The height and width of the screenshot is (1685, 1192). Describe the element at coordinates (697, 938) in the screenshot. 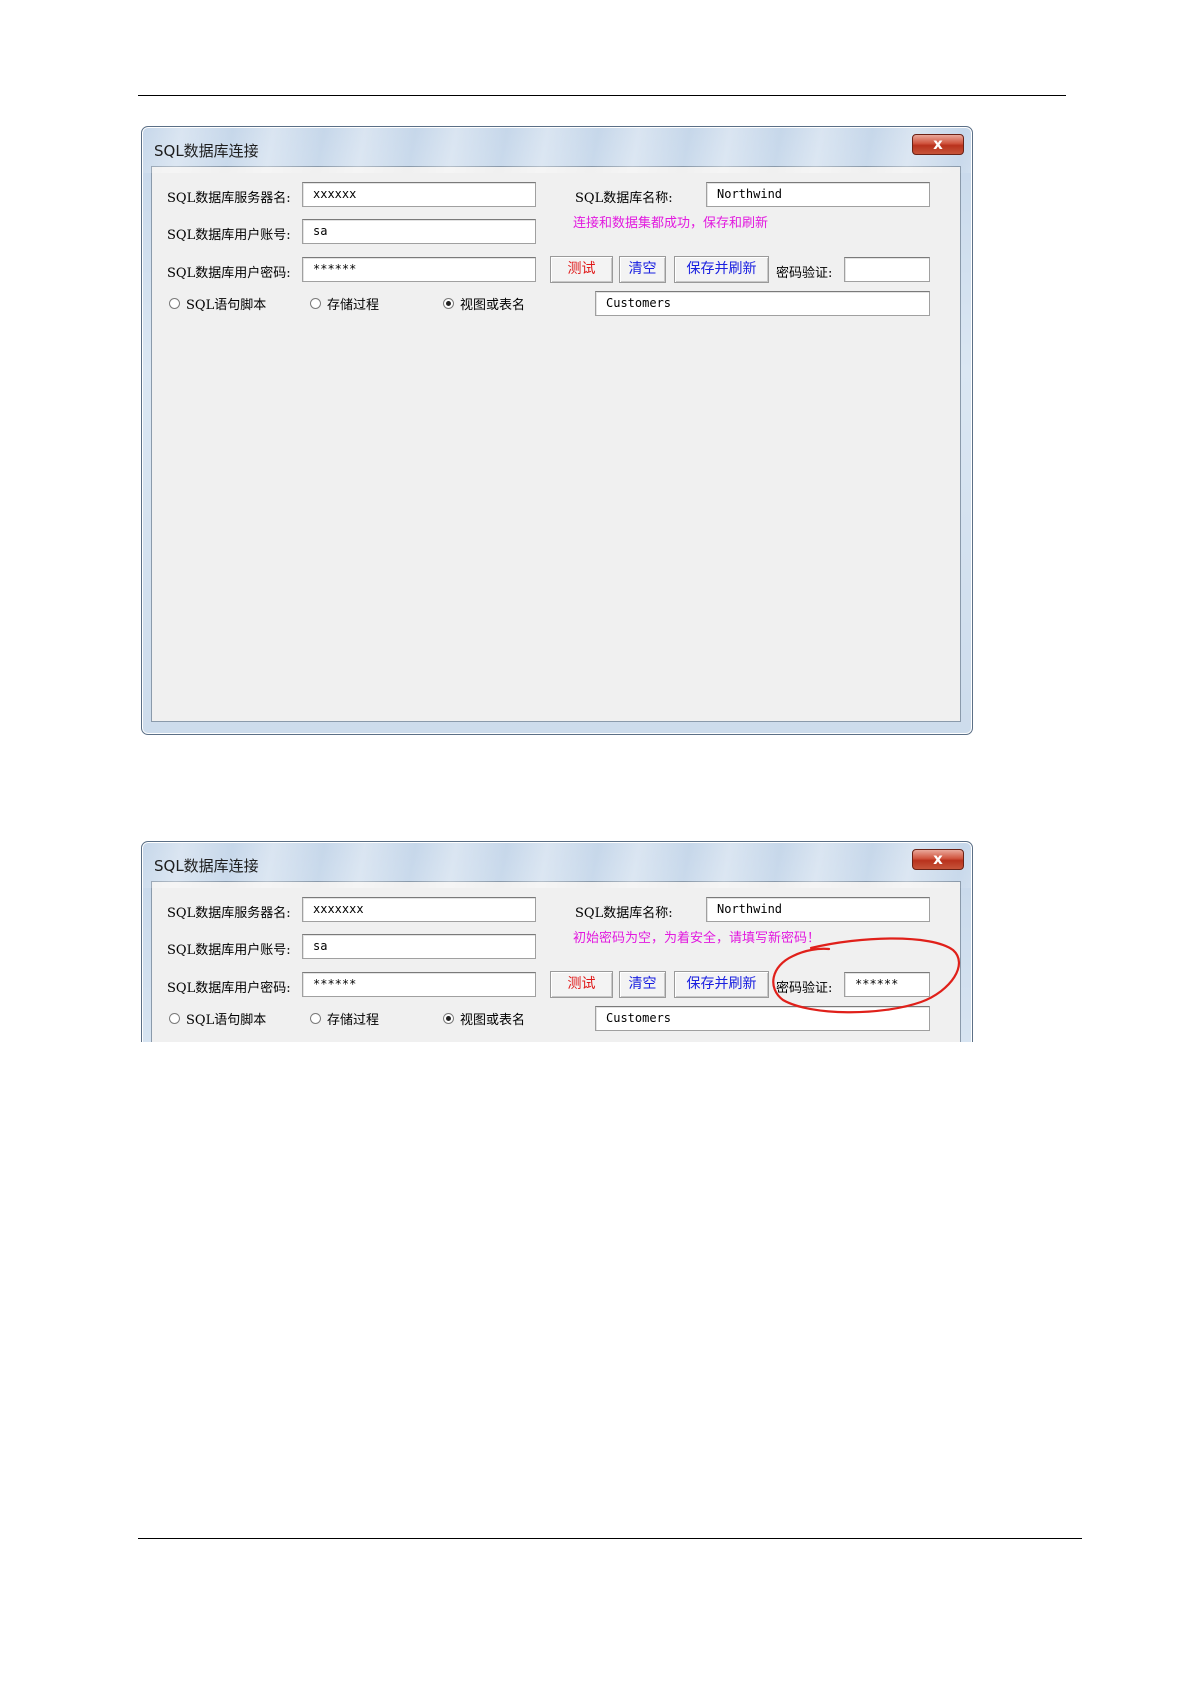

I see `status-message: 初始密码为空，为着安全，请填写新密码！` at that location.